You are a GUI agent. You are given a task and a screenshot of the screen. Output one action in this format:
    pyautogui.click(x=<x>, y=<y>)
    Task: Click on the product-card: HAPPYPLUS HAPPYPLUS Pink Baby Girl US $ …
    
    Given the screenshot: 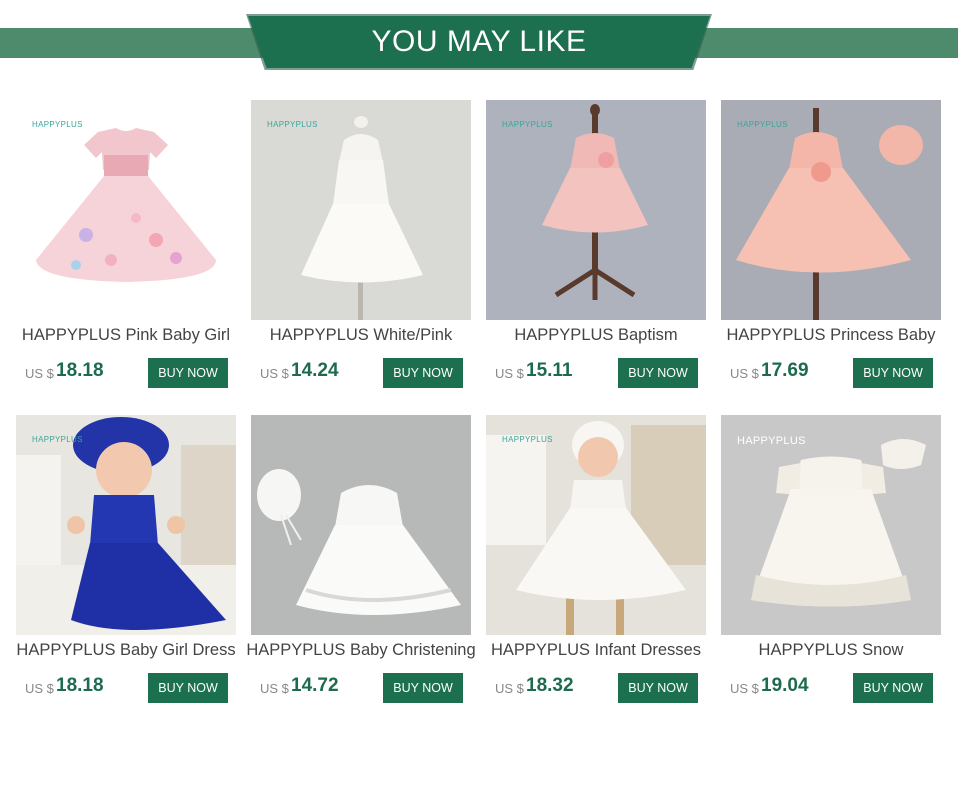 What is the action you would take?
    pyautogui.click(x=126, y=244)
    